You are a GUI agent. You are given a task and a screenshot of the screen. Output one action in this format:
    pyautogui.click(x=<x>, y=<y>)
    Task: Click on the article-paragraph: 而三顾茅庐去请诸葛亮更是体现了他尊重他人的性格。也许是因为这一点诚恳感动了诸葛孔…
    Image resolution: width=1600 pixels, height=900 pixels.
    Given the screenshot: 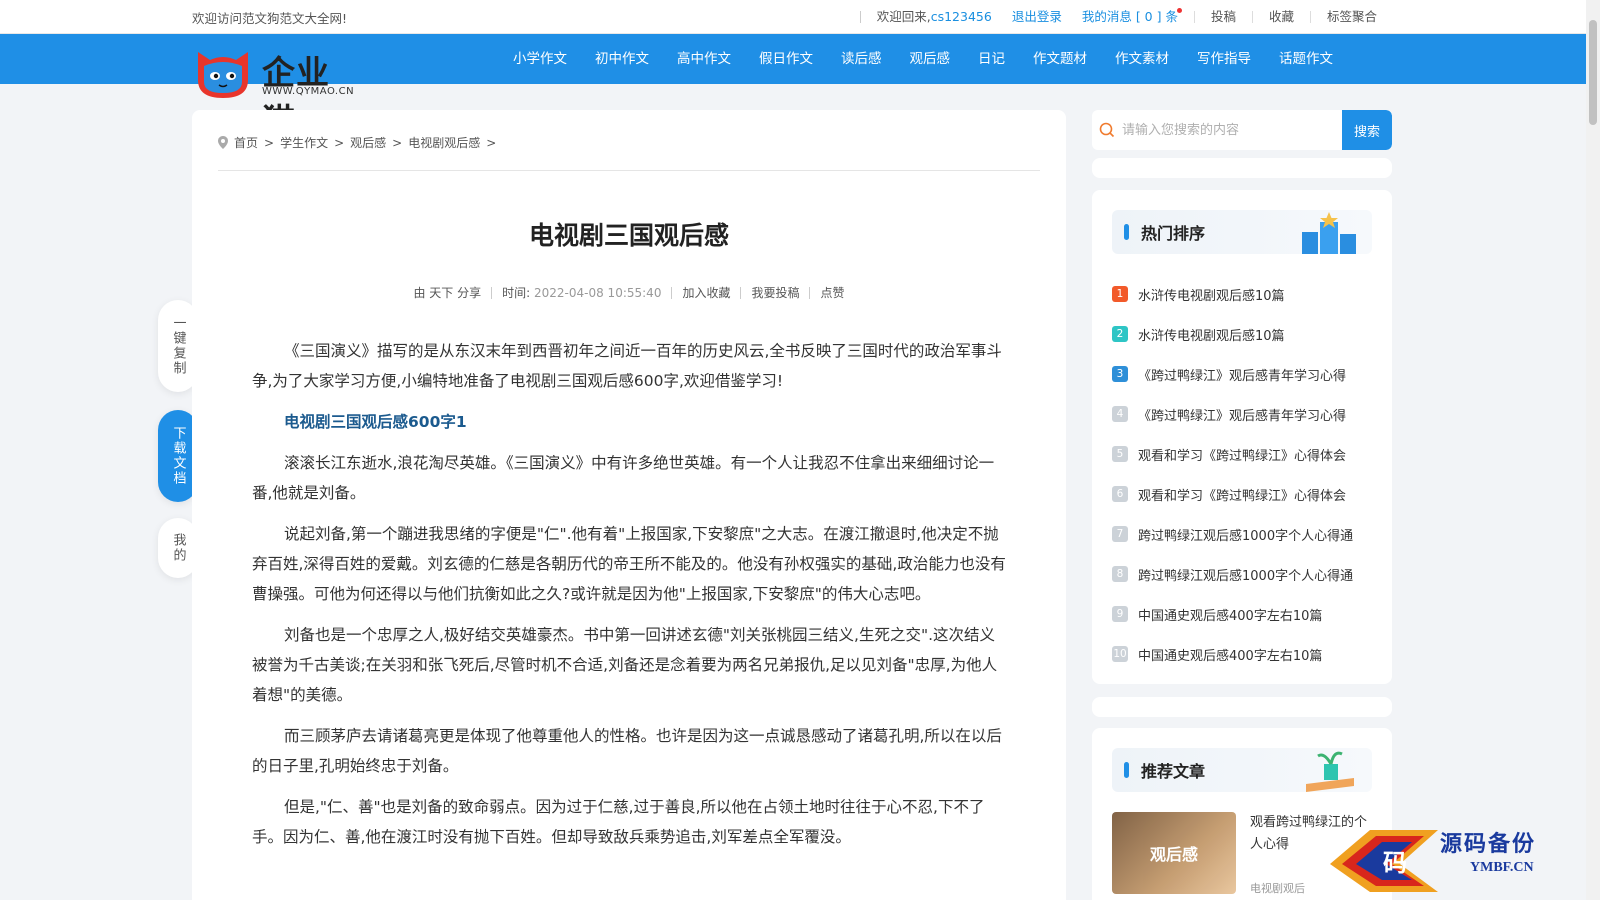 What is the action you would take?
    pyautogui.click(x=627, y=751)
    